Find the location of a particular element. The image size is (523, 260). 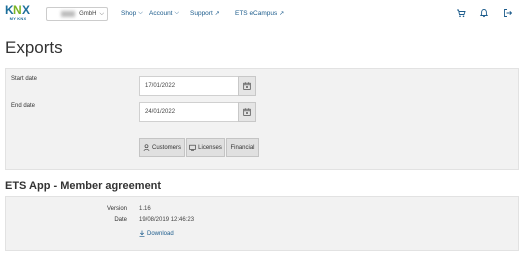

nav-account: Account ⌵ is located at coordinates (164, 13).